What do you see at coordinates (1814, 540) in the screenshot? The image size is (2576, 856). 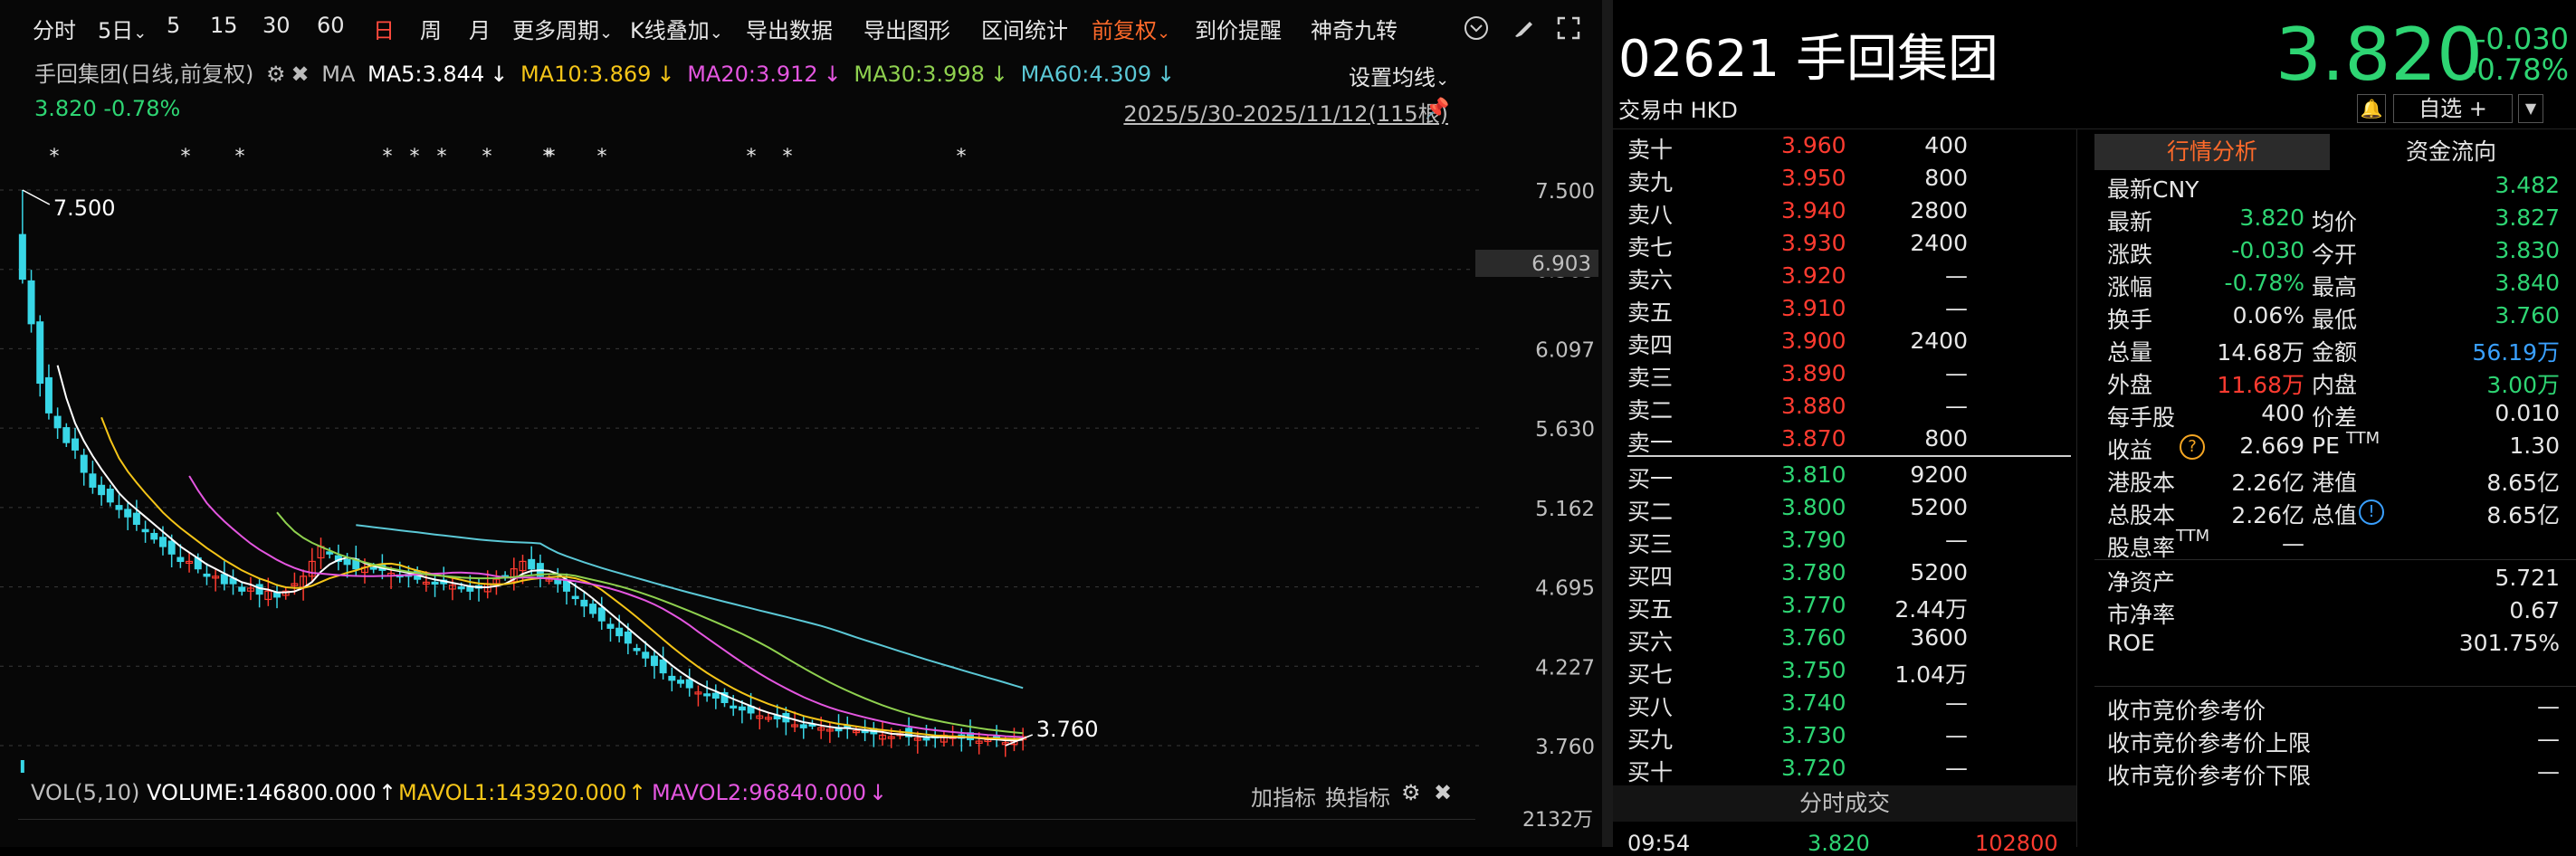 I see `bid-price: 3.790` at bounding box center [1814, 540].